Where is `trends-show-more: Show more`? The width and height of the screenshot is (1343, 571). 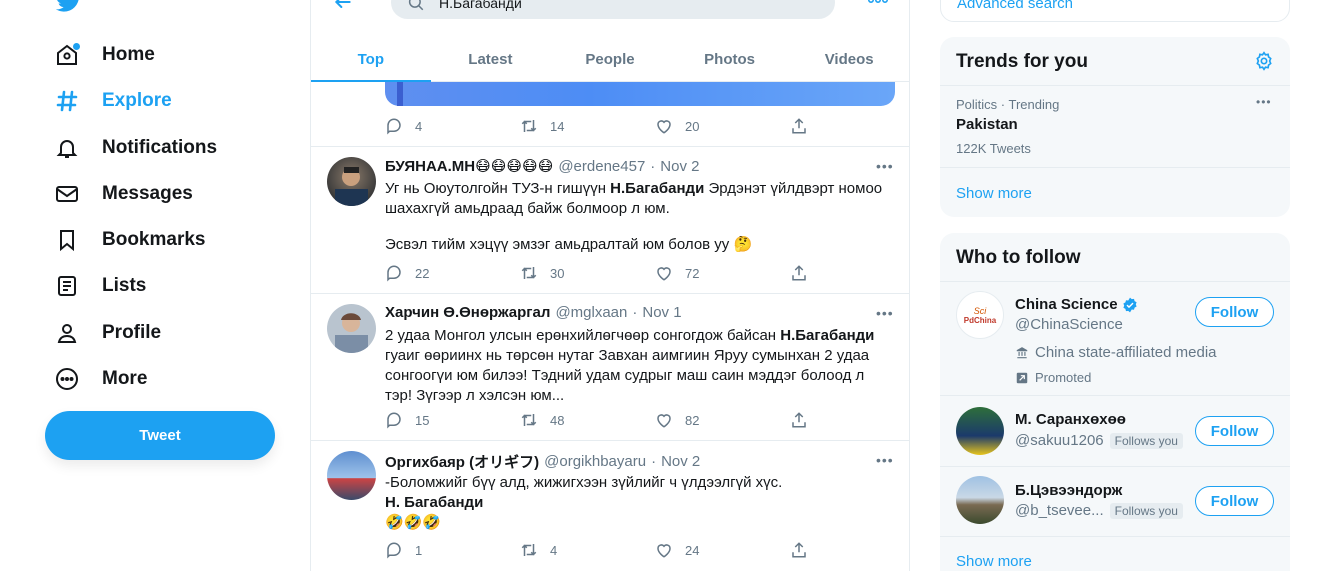
trends-show-more: Show more is located at coordinates (994, 193).